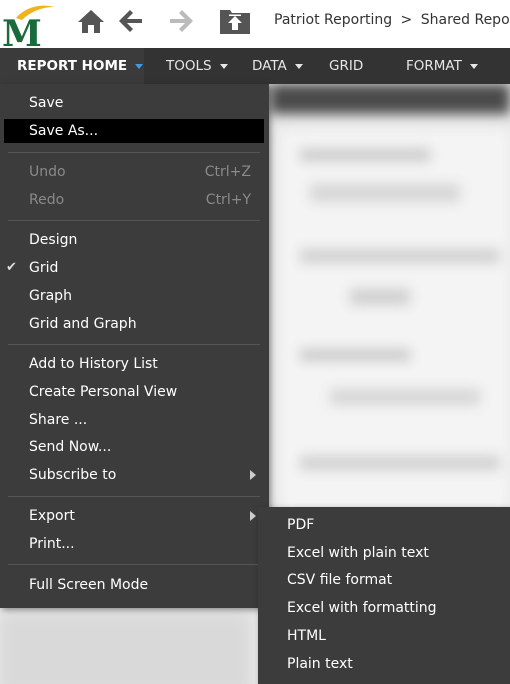 The height and width of the screenshot is (684, 510). What do you see at coordinates (91, 23) in the screenshot?
I see `home-icon` at bounding box center [91, 23].